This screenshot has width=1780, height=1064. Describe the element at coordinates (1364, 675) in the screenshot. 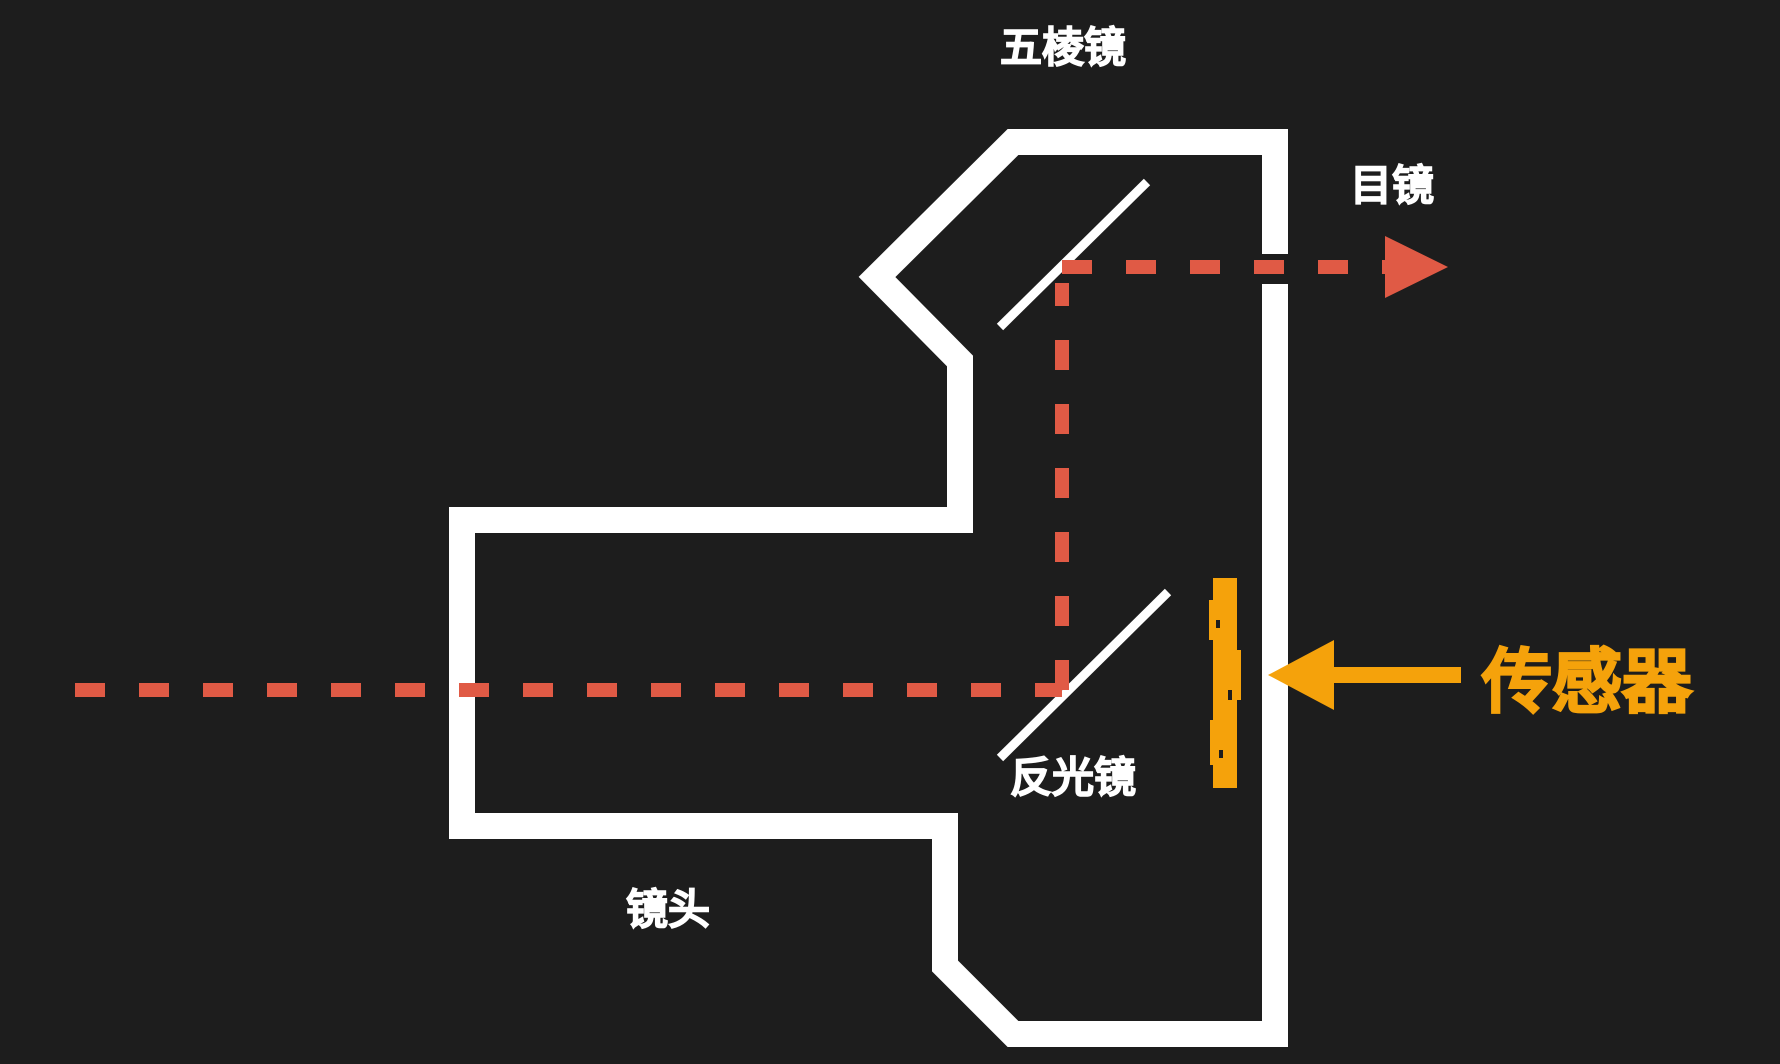

I see `sensor-arrow` at that location.